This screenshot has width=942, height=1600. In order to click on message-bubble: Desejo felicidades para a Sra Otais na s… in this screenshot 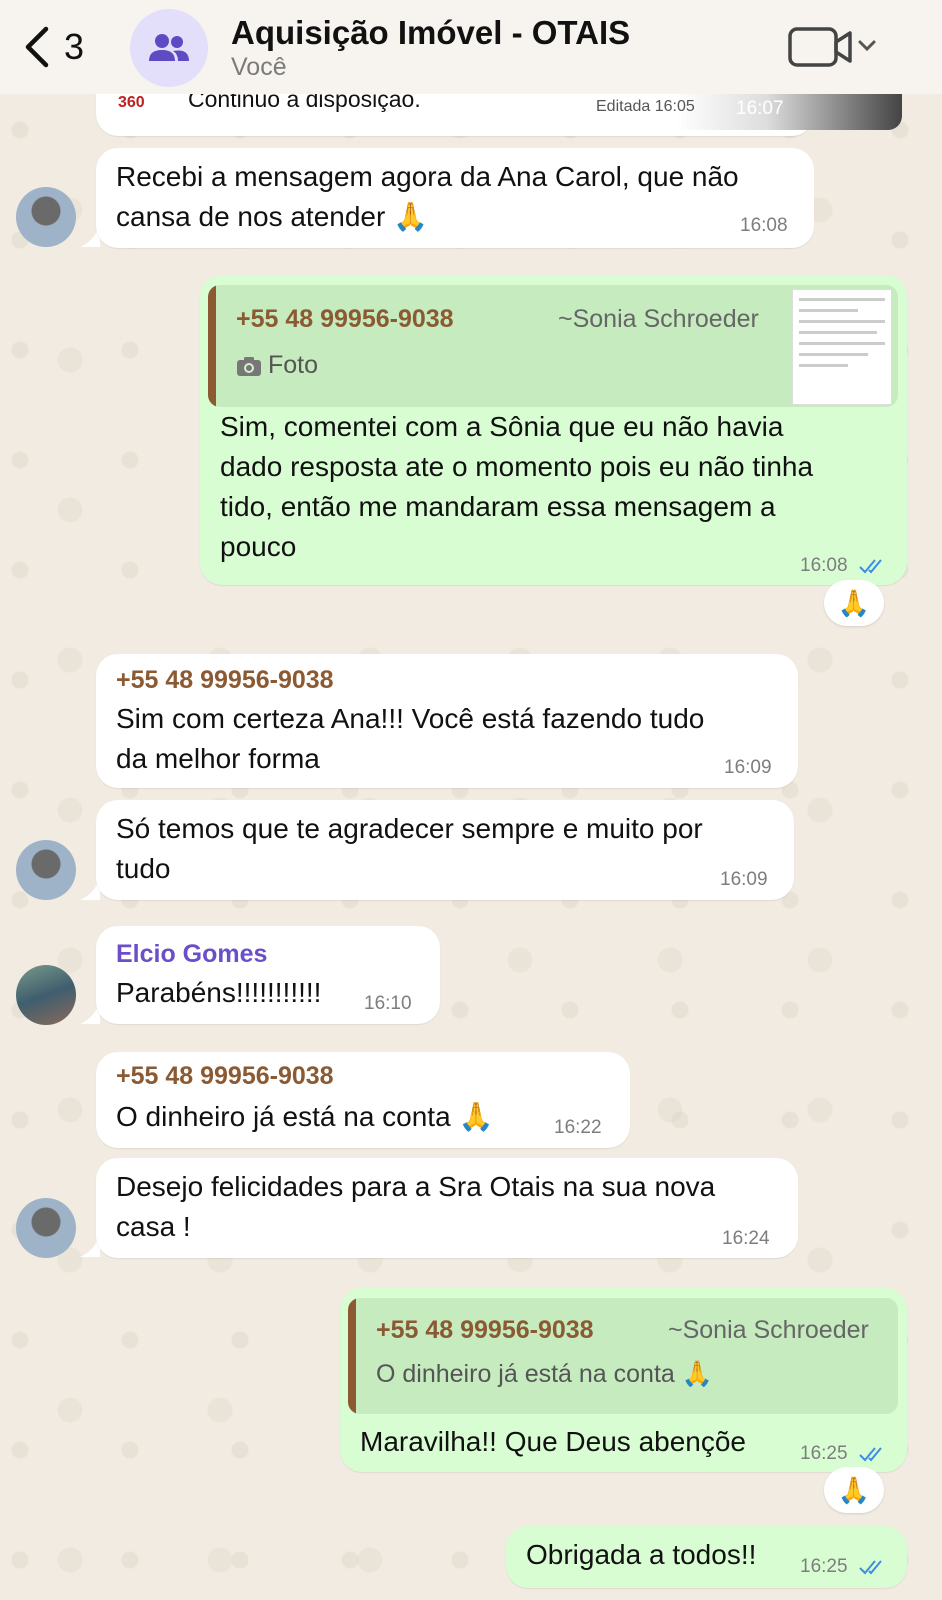, I will do `click(447, 1208)`.